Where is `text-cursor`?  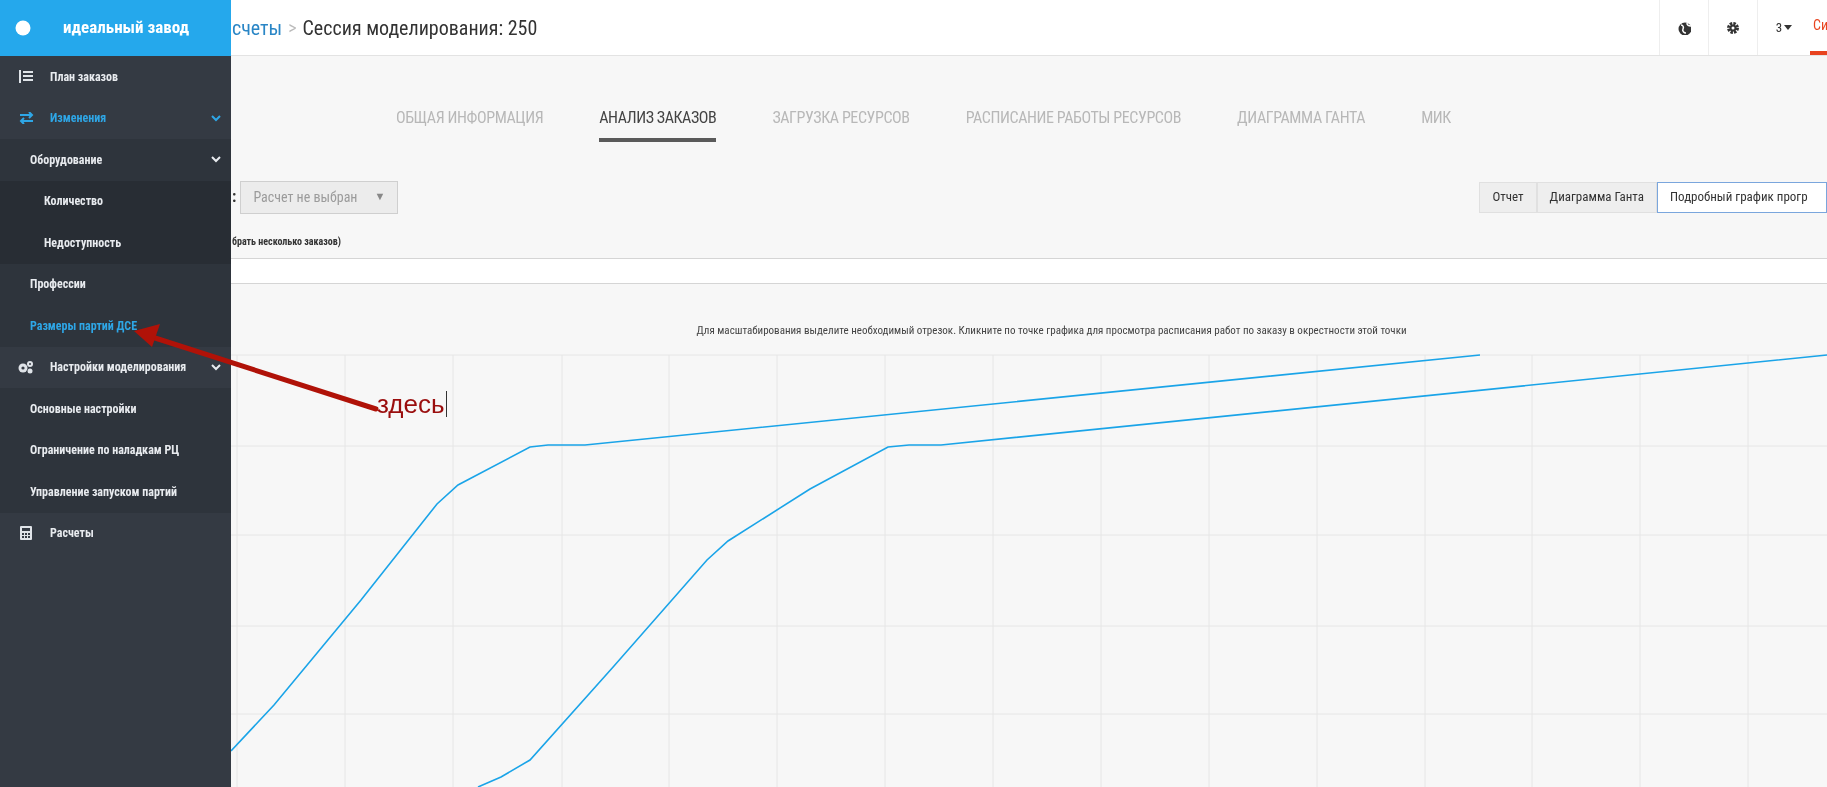
text-cursor is located at coordinates (446, 404).